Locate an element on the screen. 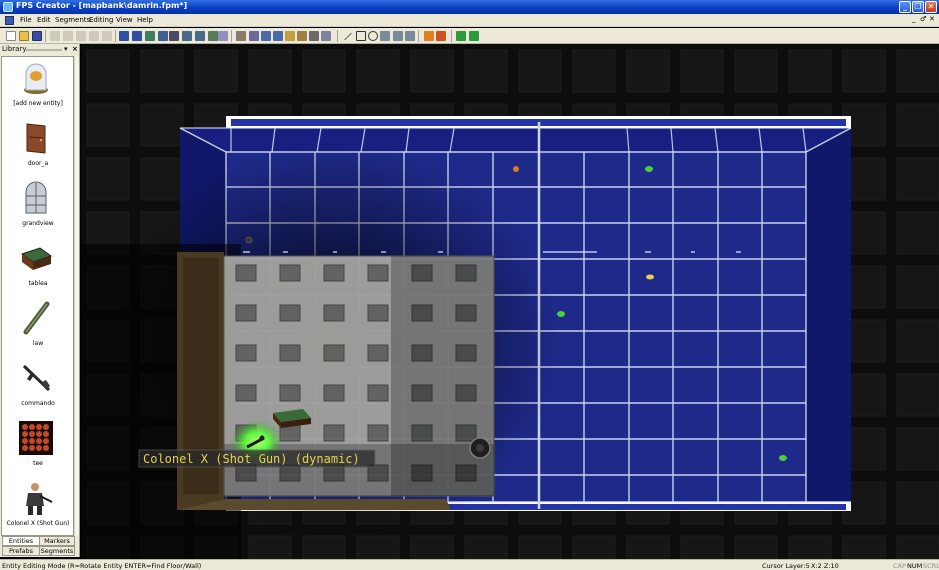 This screenshot has width=939, height=570. picker-tool-icon is located at coordinates (398, 36).